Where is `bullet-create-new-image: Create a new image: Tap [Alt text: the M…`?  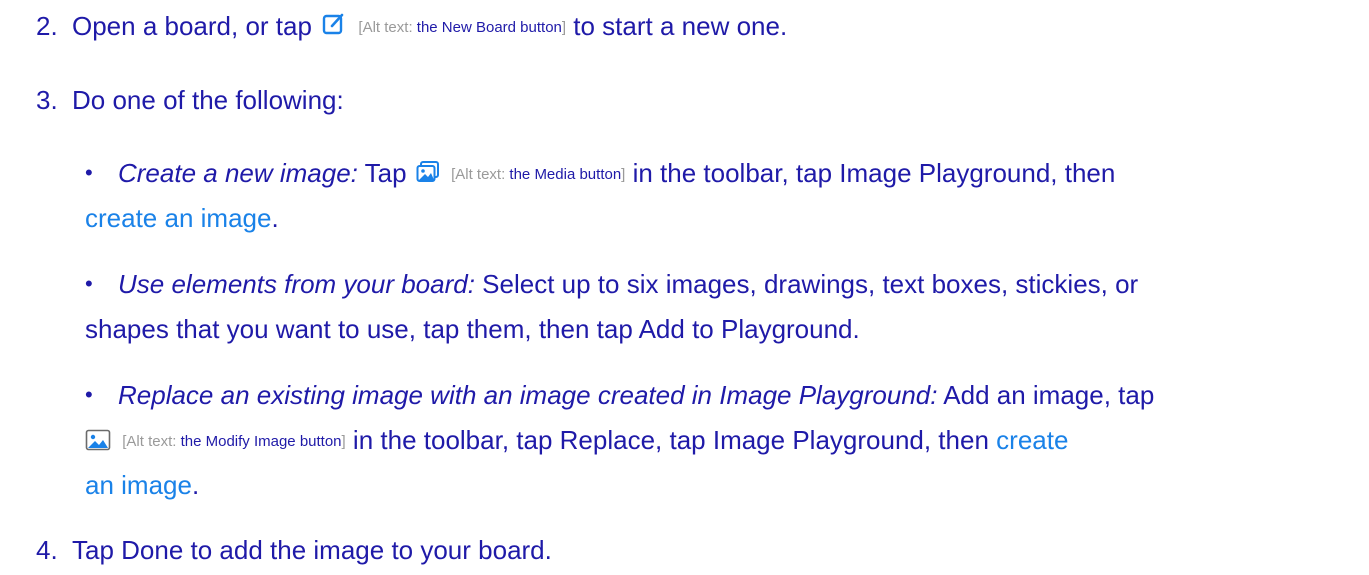 bullet-create-new-image: Create a new image: Tap [Alt text: the M… is located at coordinates (616, 174).